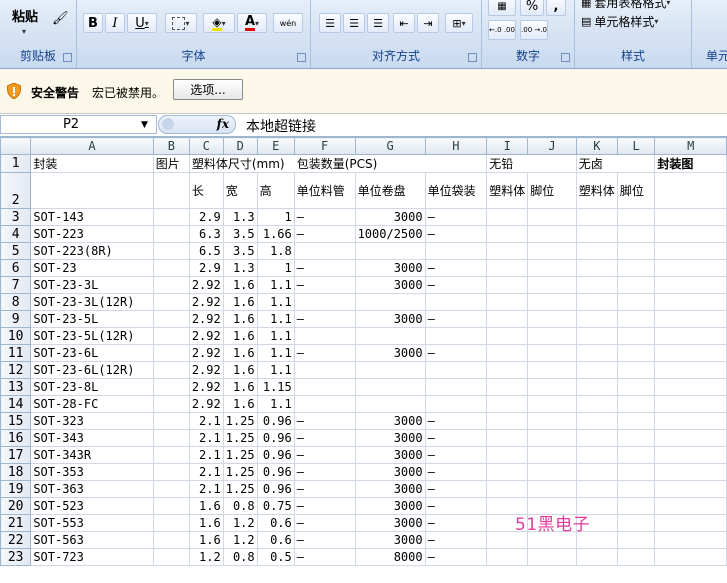 Image resolution: width=727 pixels, height=583 pixels. Describe the element at coordinates (275, 557) in the screenshot. I see `cell-height: 0.5` at that location.